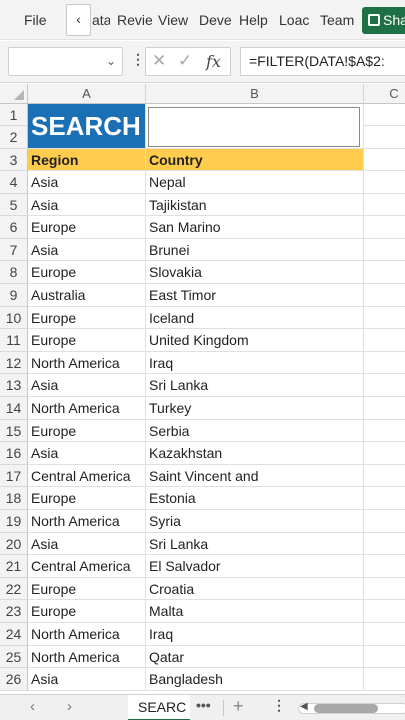 The image size is (405, 720). Describe the element at coordinates (338, 19) in the screenshot. I see `tab-team: Team` at that location.